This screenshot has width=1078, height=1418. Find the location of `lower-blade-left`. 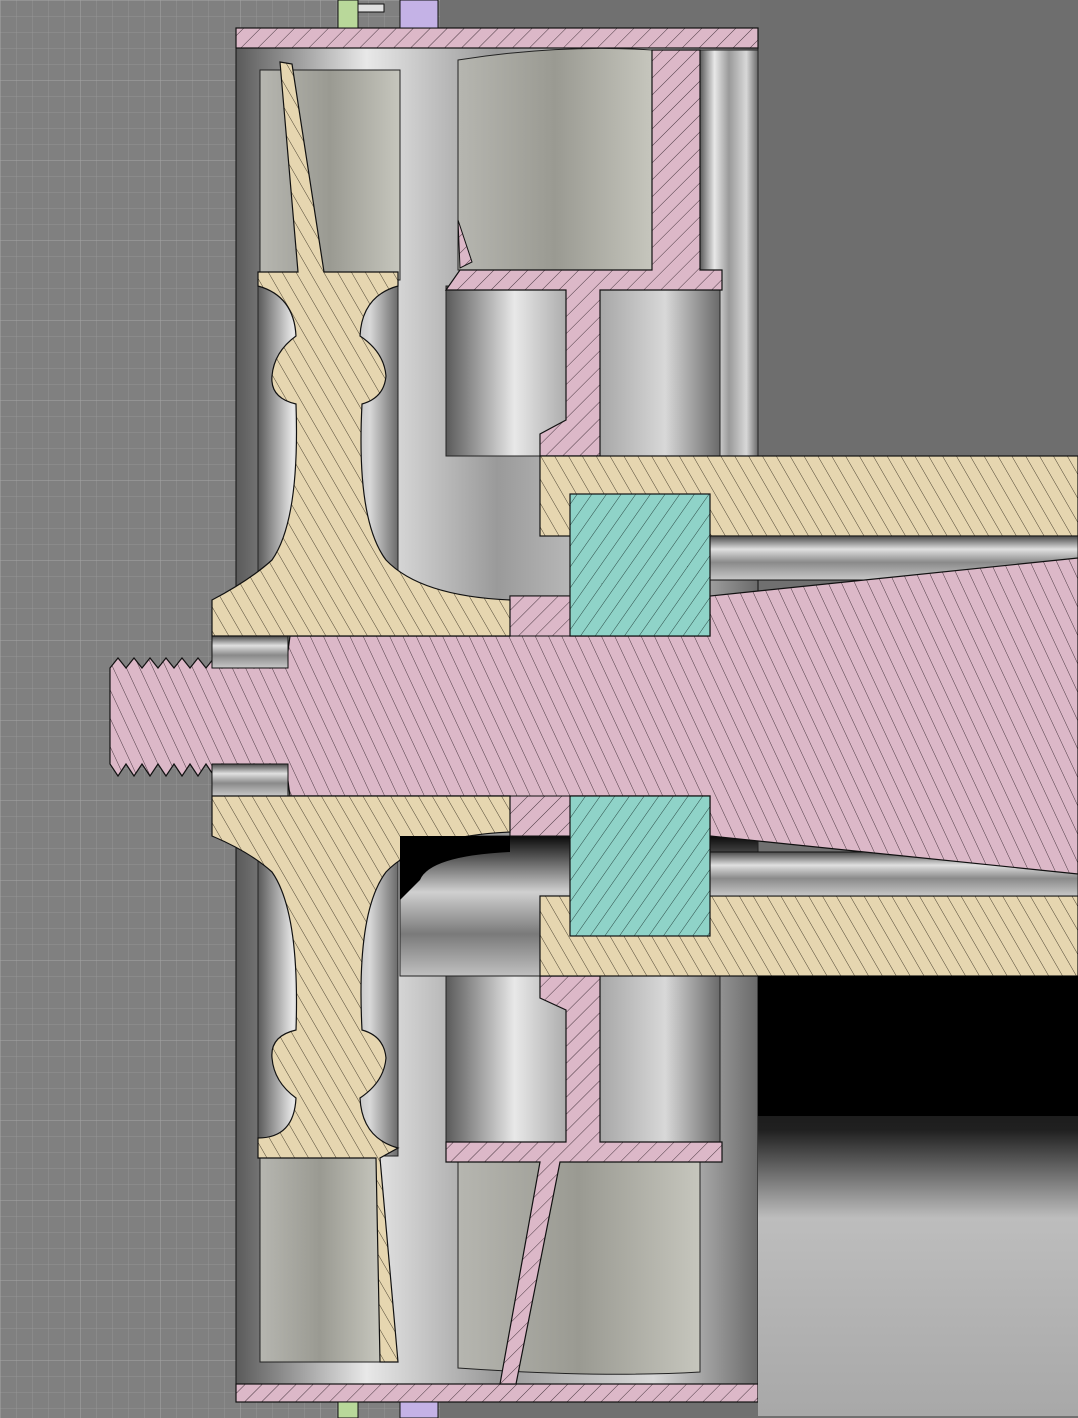

lower-blade-left is located at coordinates (320, 1260).